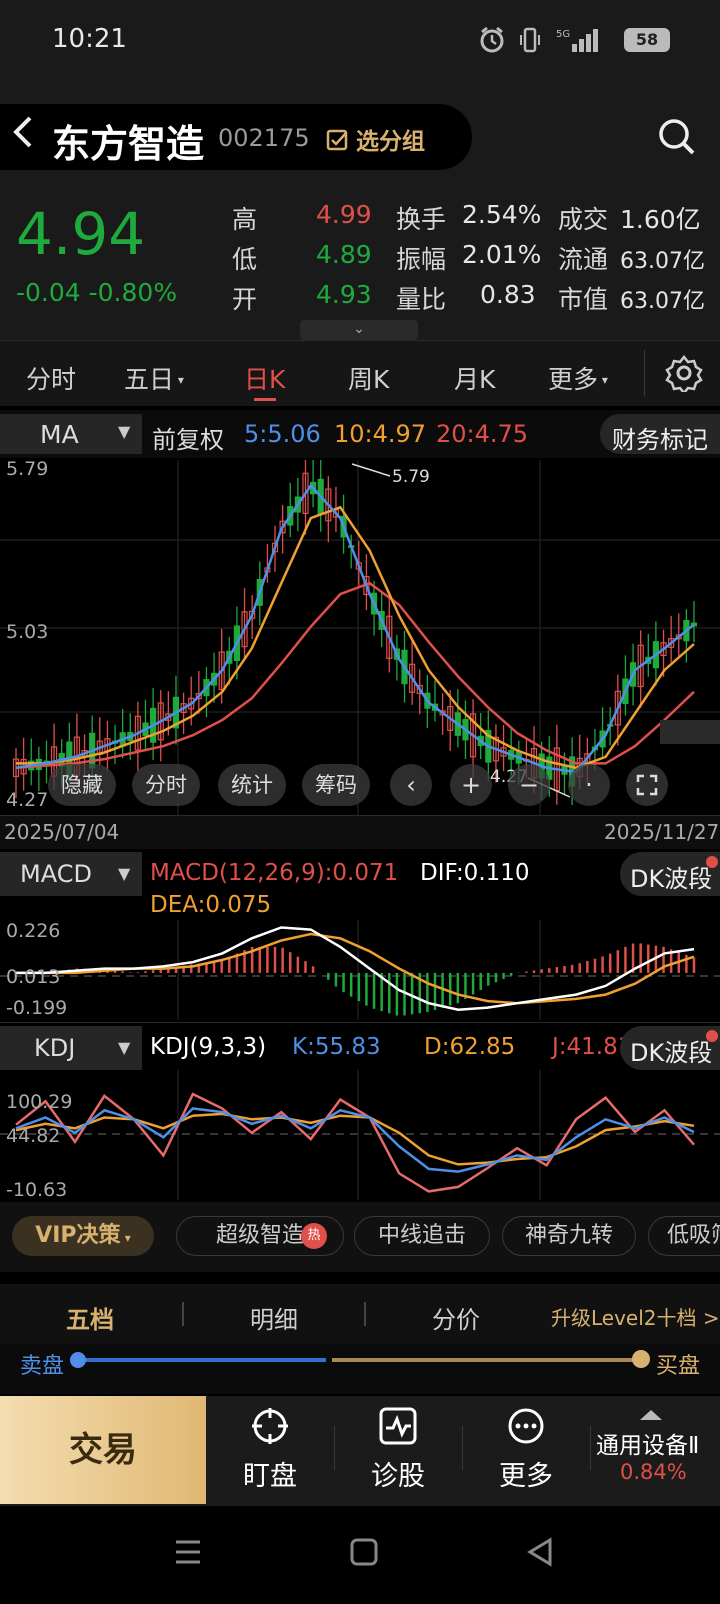 This screenshot has width=720, height=1604. What do you see at coordinates (270, 1454) in the screenshot?
I see `watch-monitor-button: 盯盘` at bounding box center [270, 1454].